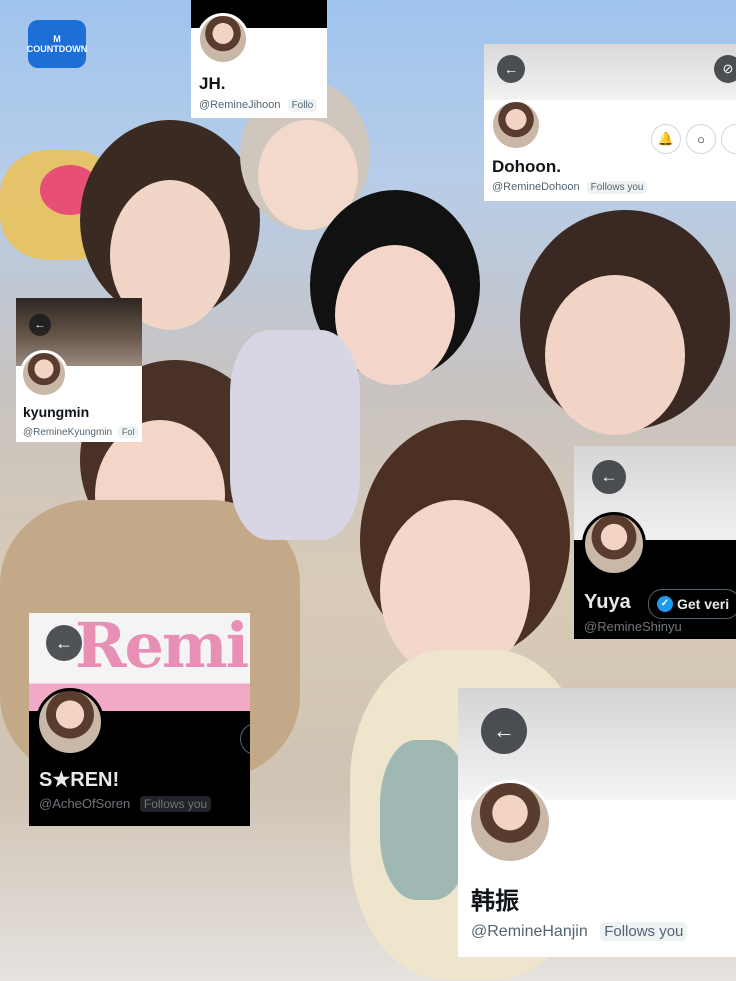 The image size is (736, 981). I want to click on message-button: ○, so click(701, 139).